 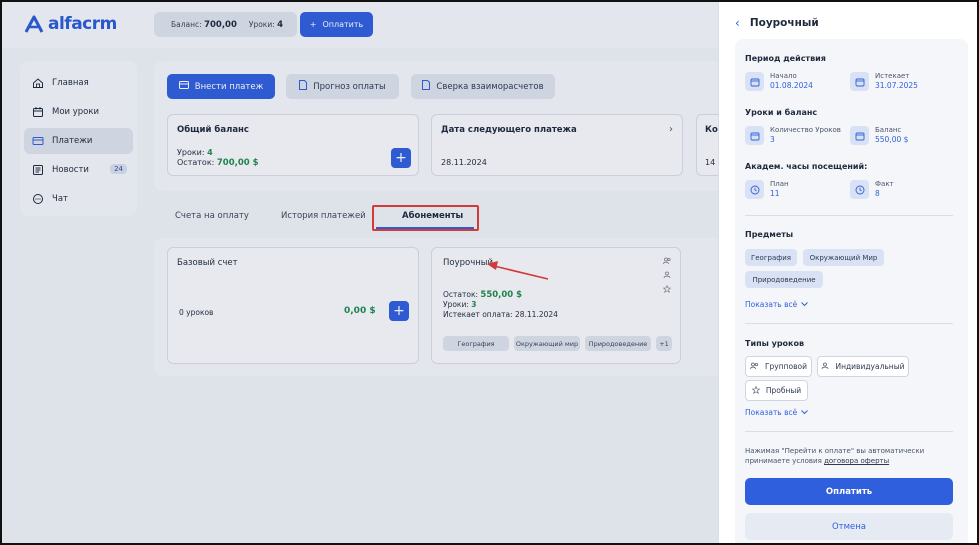 I want to click on user-icon, so click(x=825, y=367).